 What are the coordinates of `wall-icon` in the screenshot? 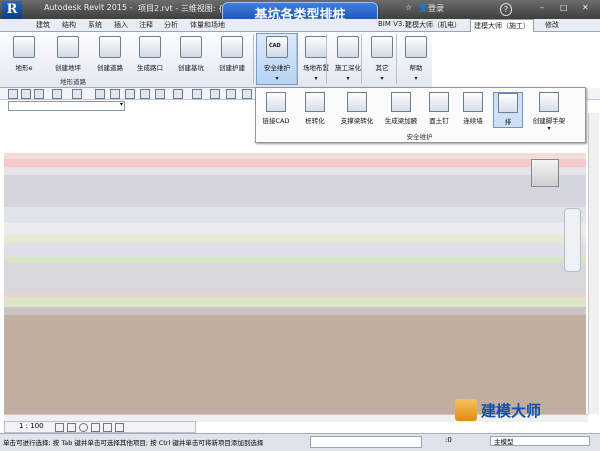 It's located at (473, 102).